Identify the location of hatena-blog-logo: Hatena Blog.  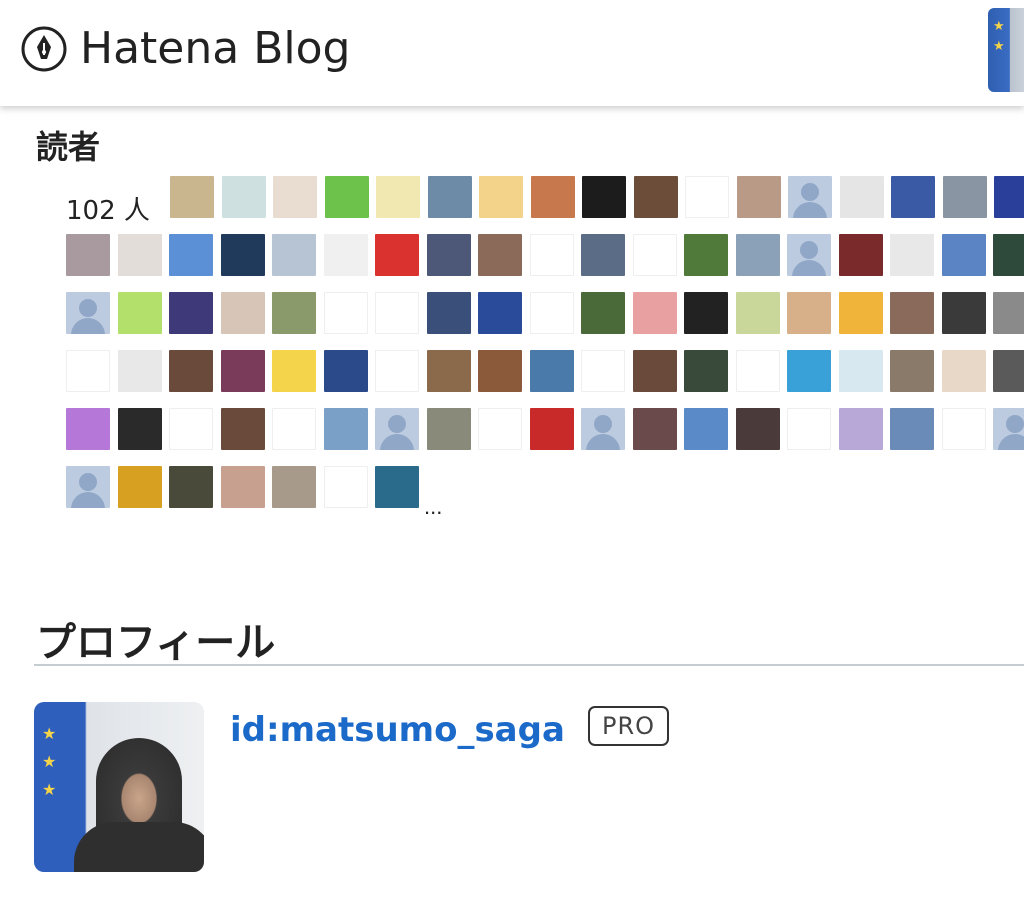
(185, 49).